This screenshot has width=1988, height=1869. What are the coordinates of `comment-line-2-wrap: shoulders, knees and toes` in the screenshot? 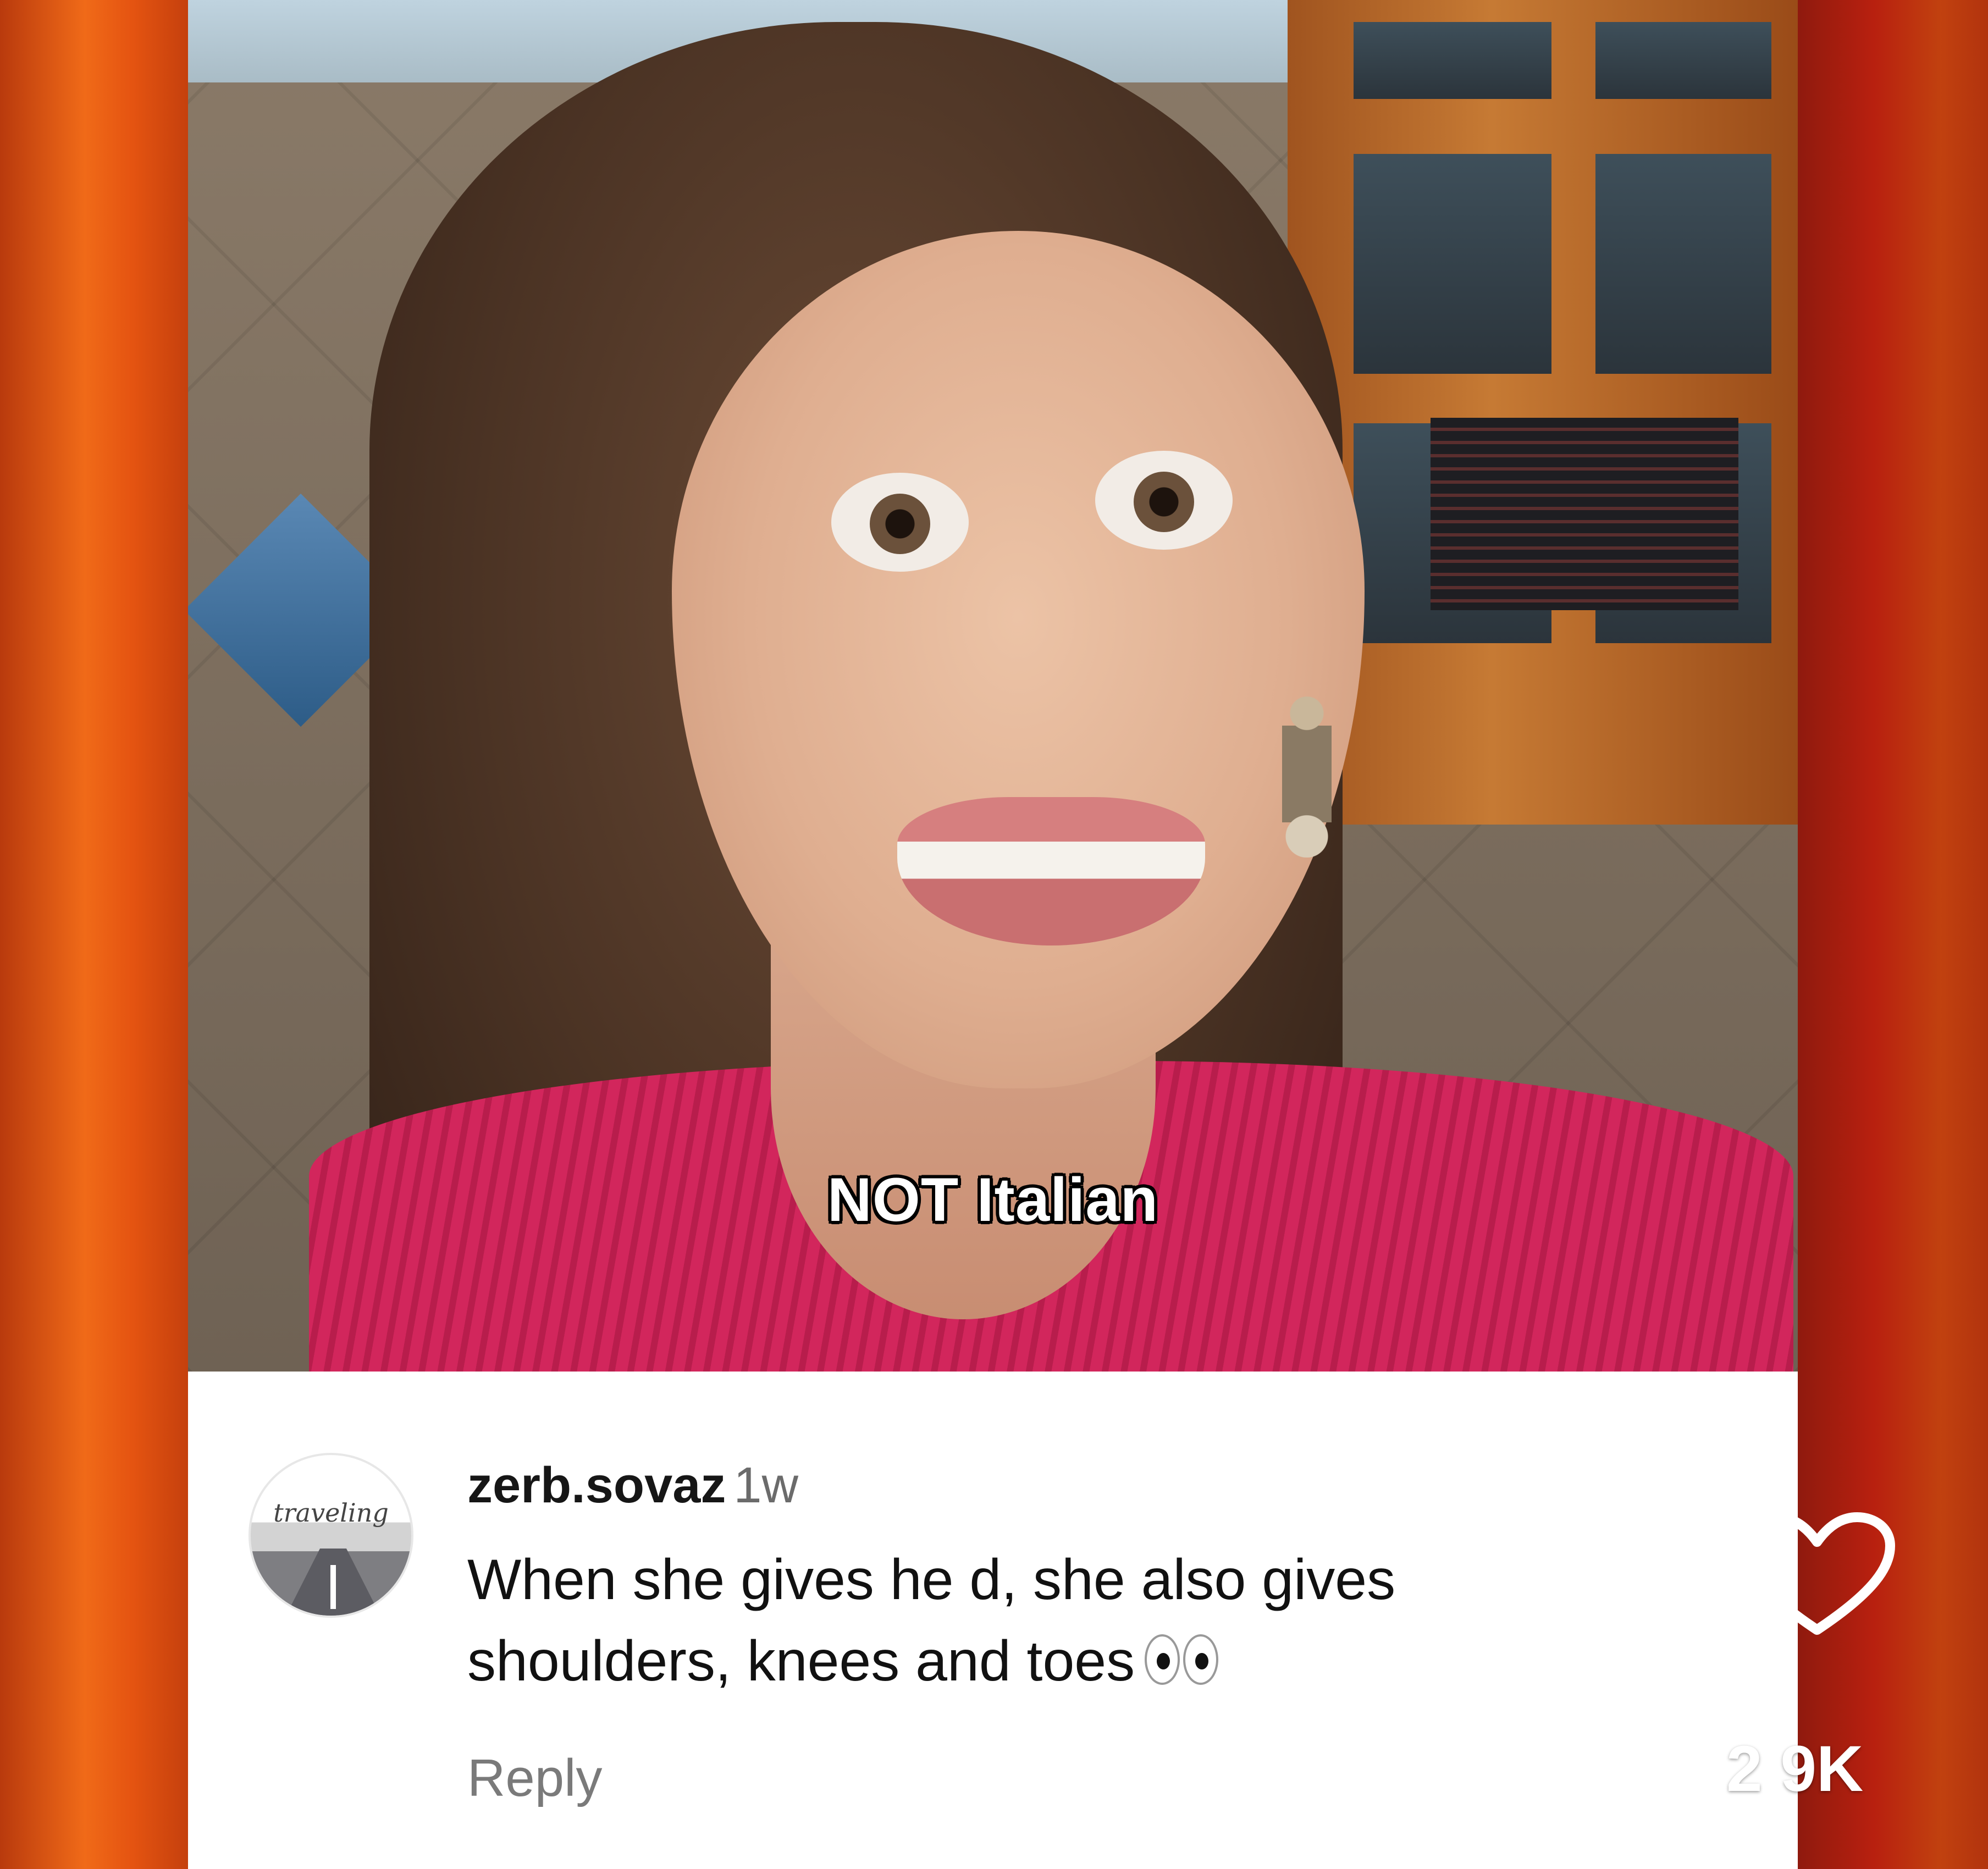 It's located at (1099, 1663).